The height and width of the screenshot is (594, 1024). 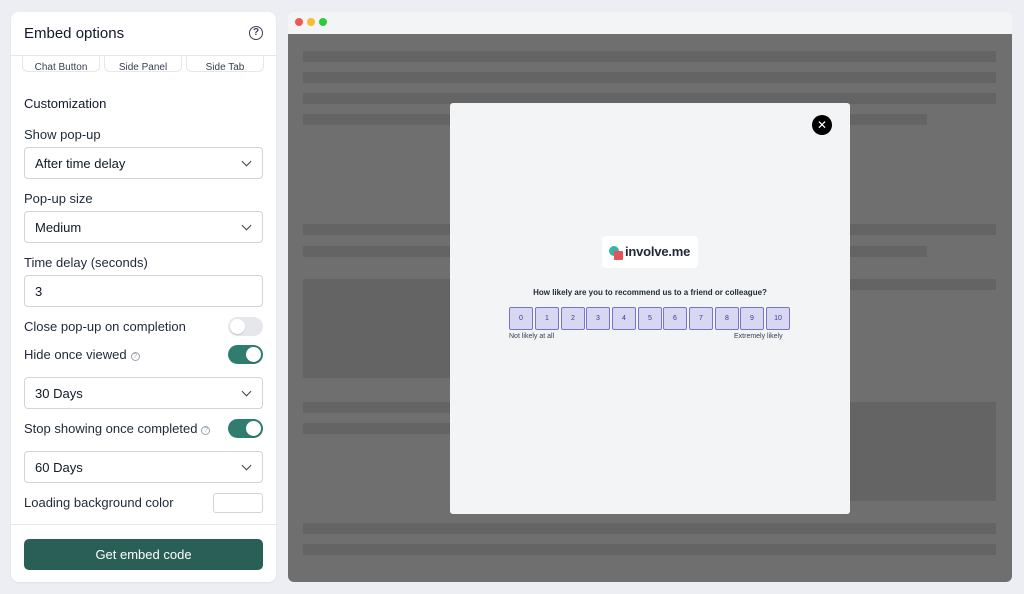 I want to click on hide-once-viewed-label: Hide once viewed, so click(x=75, y=354).